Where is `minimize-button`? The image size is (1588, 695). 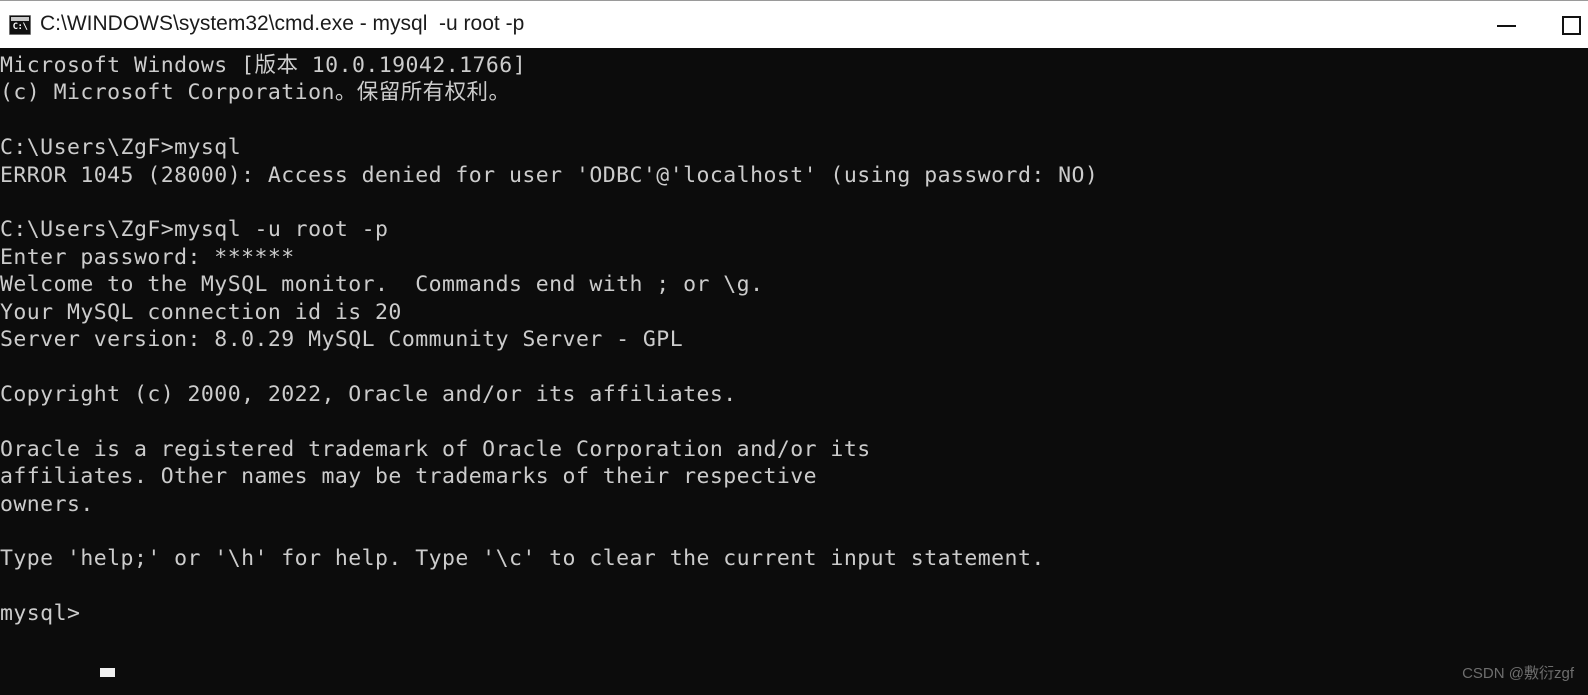 minimize-button is located at coordinates (1506, 25).